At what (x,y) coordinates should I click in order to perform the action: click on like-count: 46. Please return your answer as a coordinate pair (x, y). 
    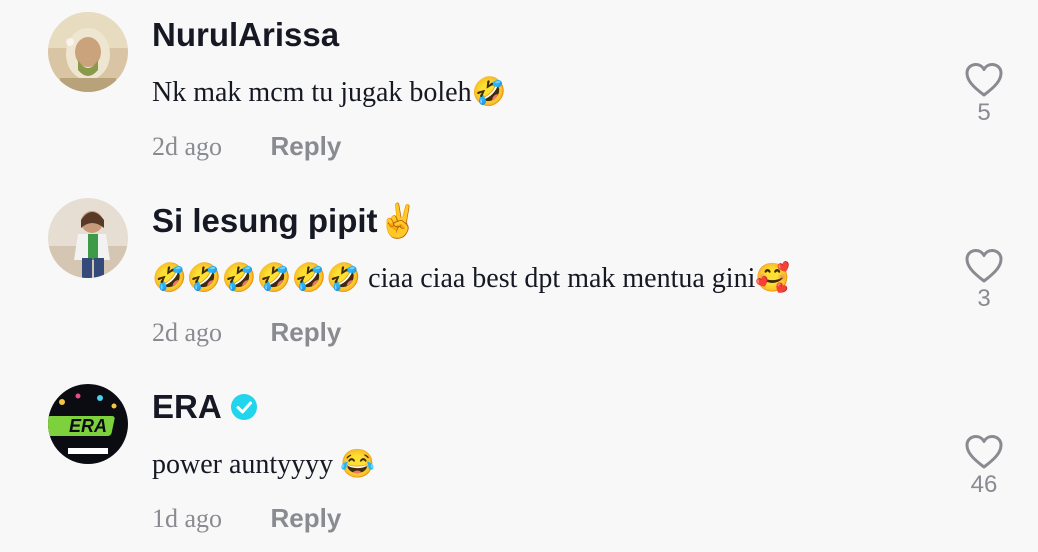
    Looking at the image, I should click on (984, 484).